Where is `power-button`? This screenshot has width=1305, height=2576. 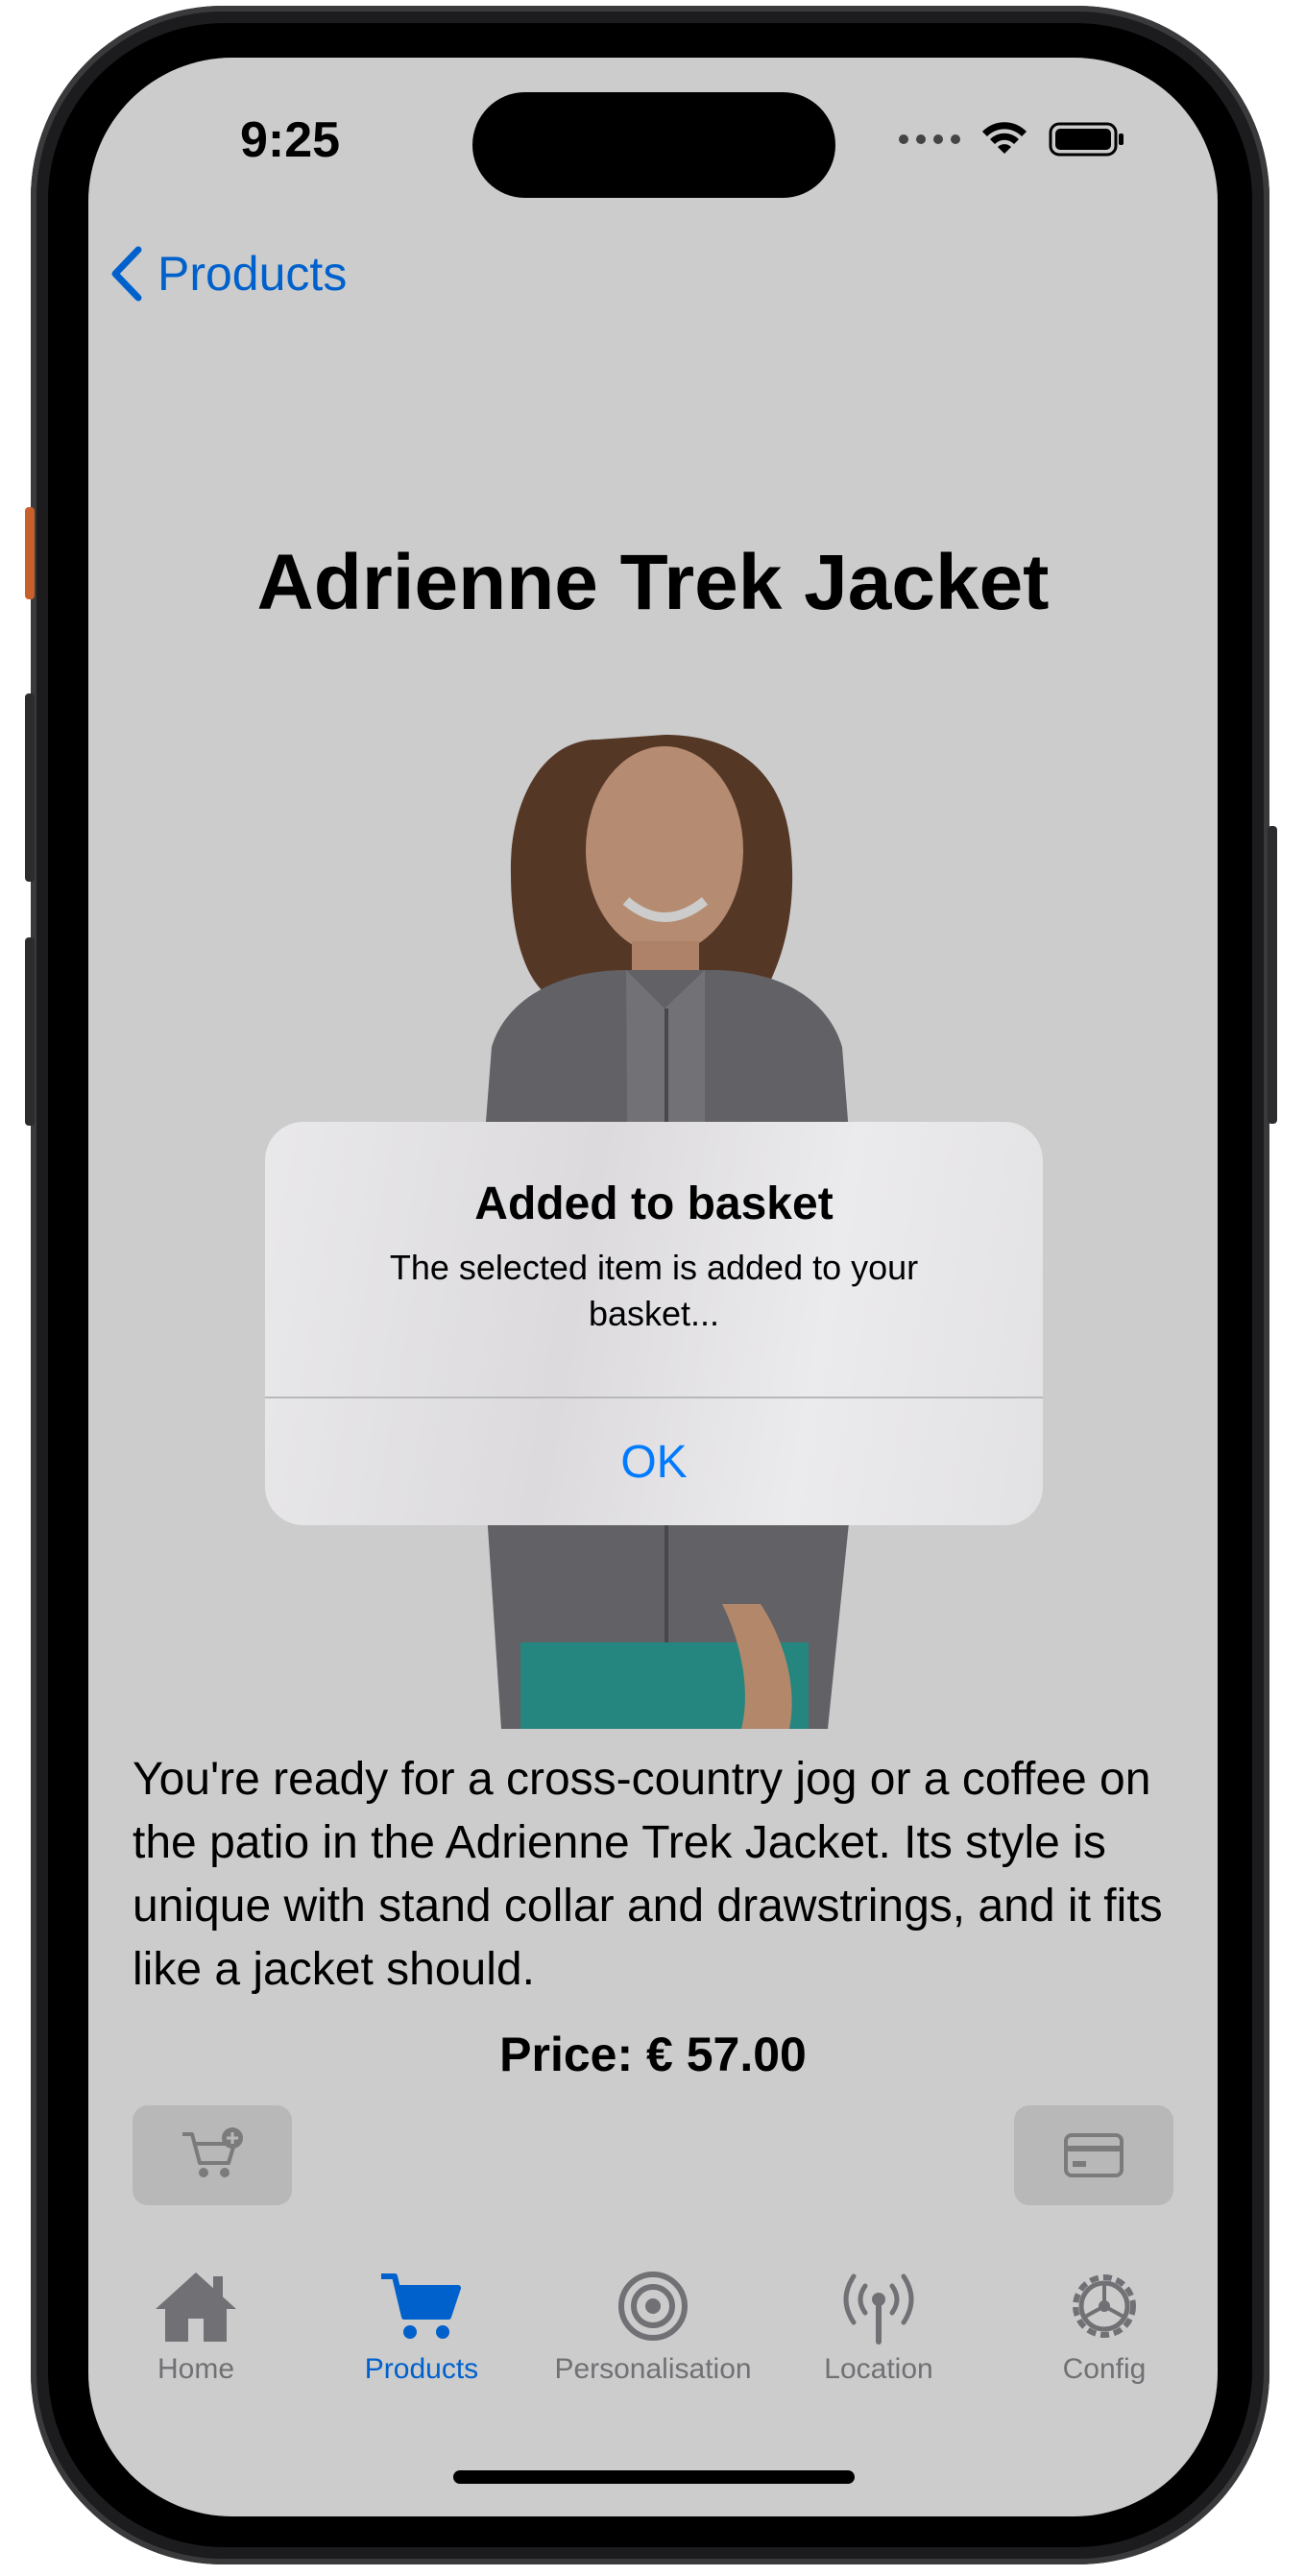 power-button is located at coordinates (1273, 975).